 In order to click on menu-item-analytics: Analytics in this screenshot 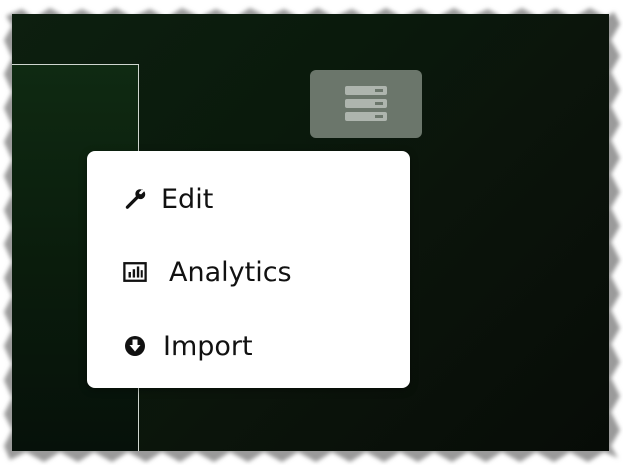, I will do `click(248, 272)`.